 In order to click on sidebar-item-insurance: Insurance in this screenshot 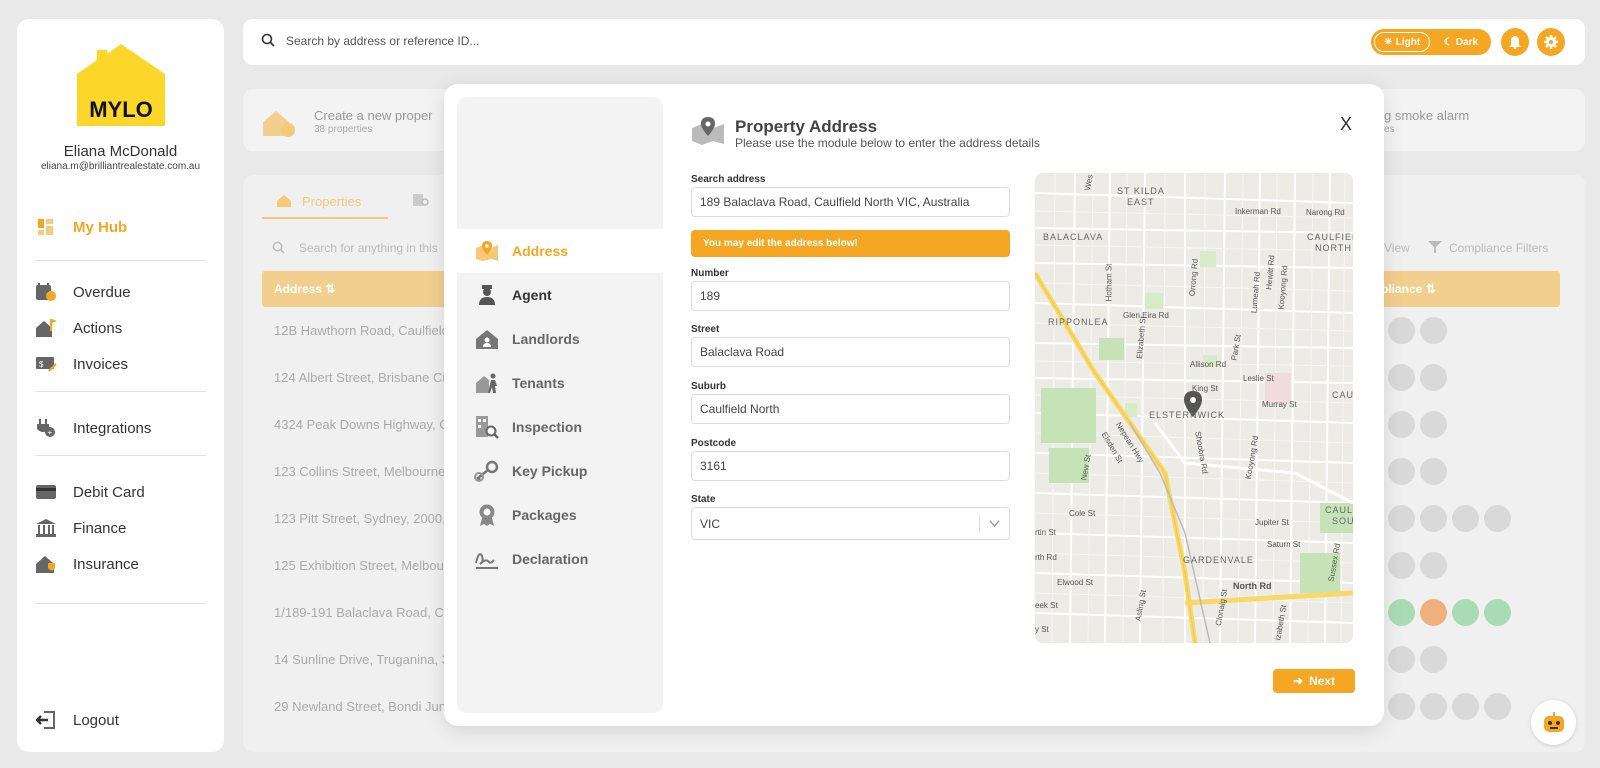, I will do `click(87, 564)`.